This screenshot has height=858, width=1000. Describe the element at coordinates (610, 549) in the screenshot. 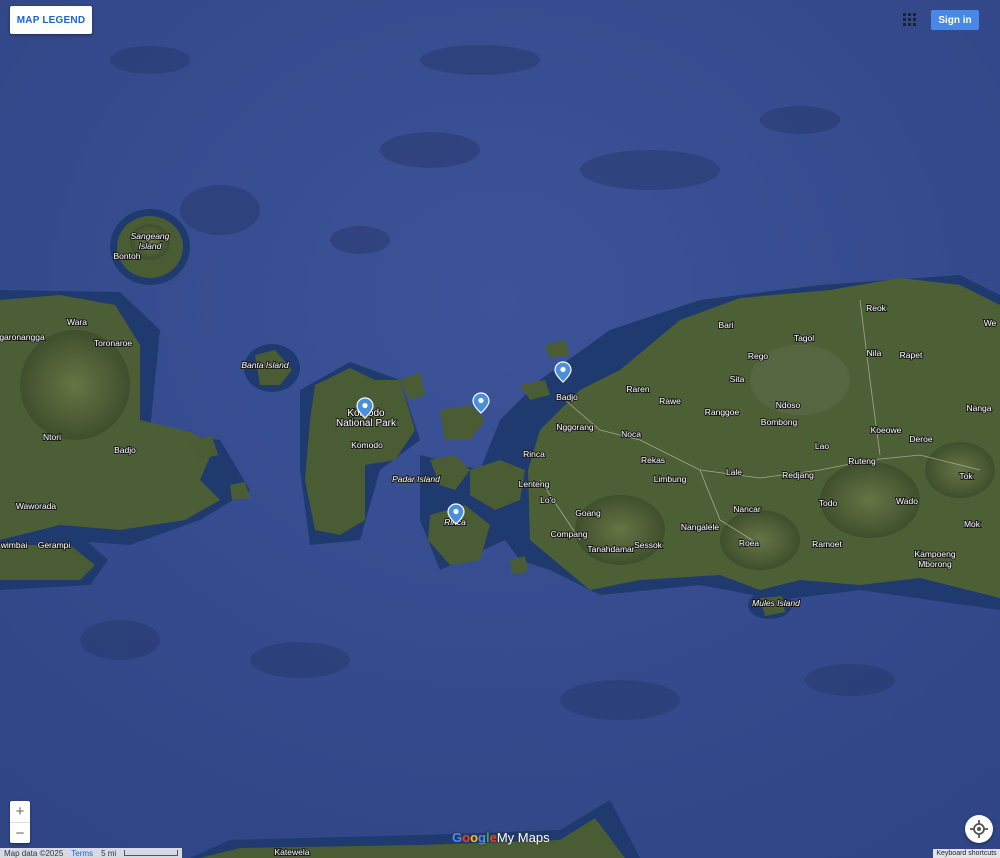

I see `place-label-tanahdamar: Tanahdamar` at that location.